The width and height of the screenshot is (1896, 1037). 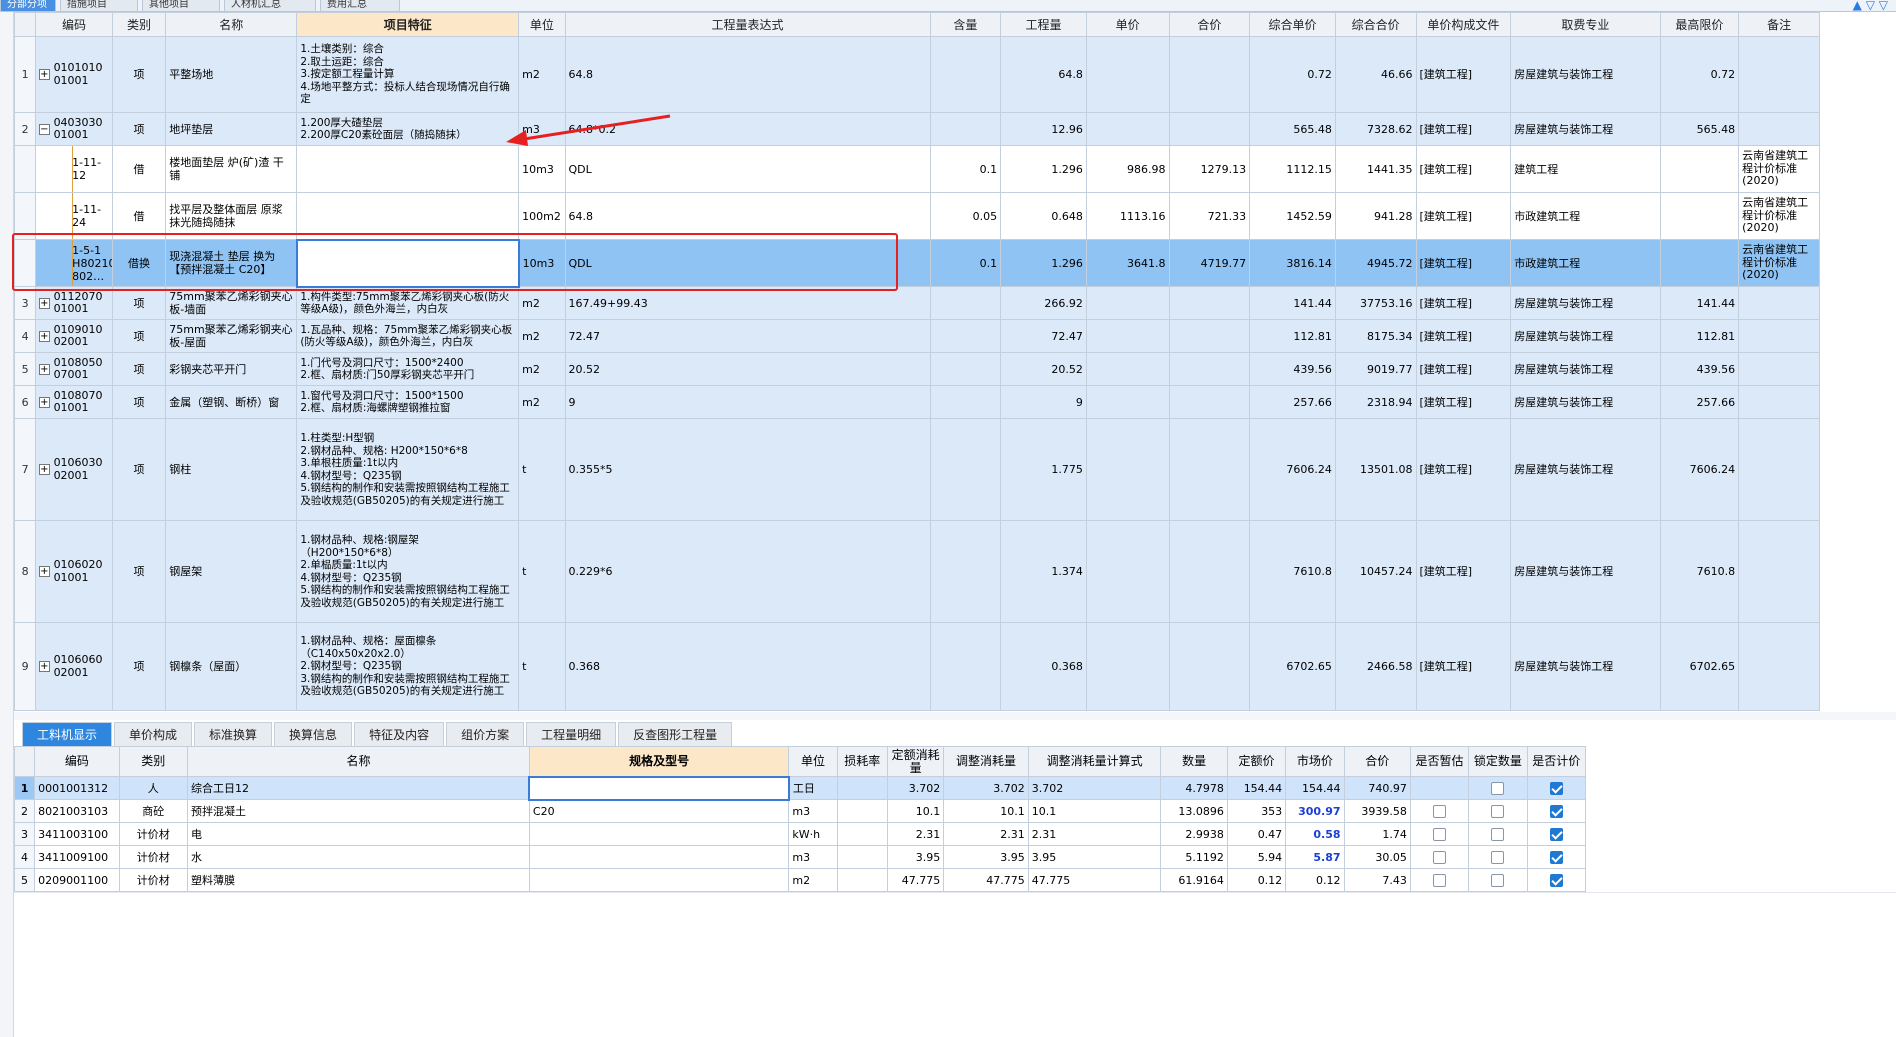 What do you see at coordinates (139, 263) in the screenshot?
I see `type-cell: 借换` at bounding box center [139, 263].